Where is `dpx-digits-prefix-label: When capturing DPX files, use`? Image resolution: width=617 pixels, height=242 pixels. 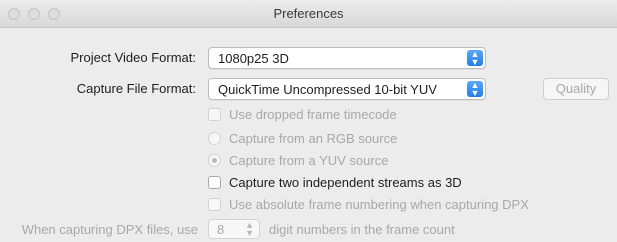
dpx-digits-prefix-label: When capturing DPX files, use is located at coordinates (109, 229).